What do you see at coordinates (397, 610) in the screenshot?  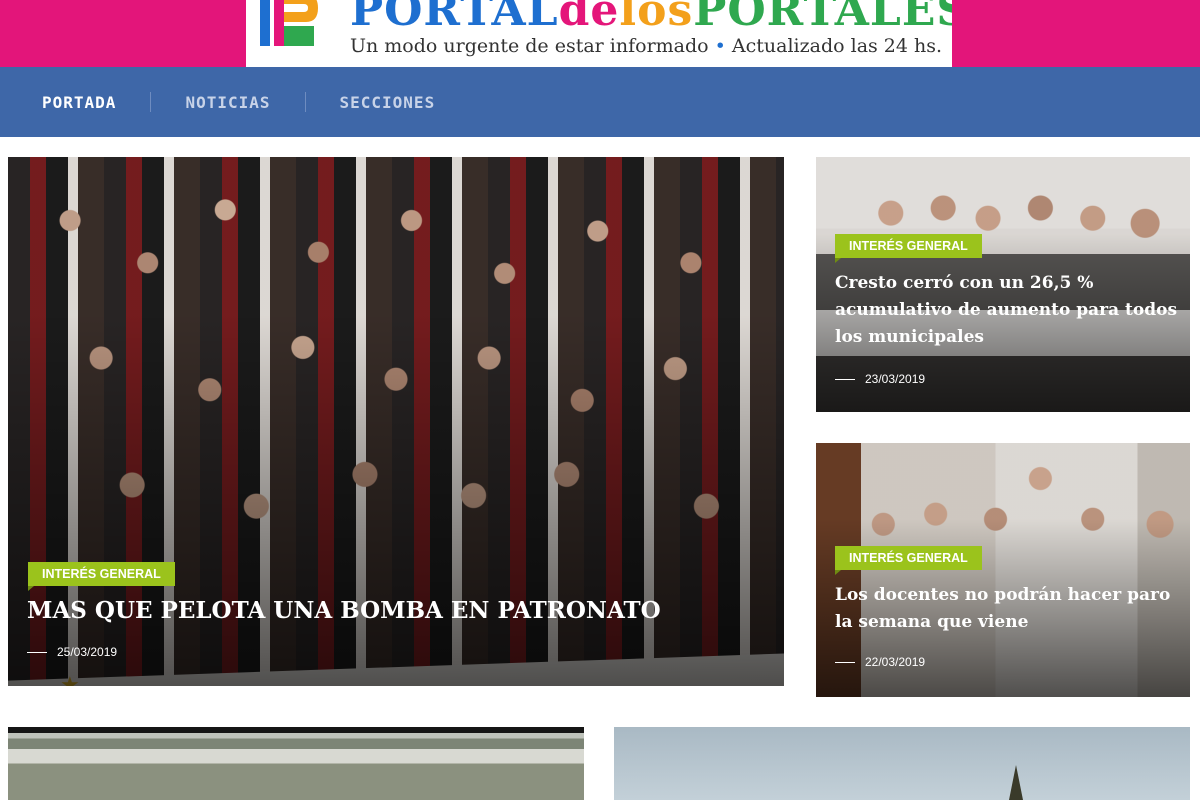 I see `article-title: MAS QUE PELOTA UNA BOMBA EN PATRONATO` at bounding box center [397, 610].